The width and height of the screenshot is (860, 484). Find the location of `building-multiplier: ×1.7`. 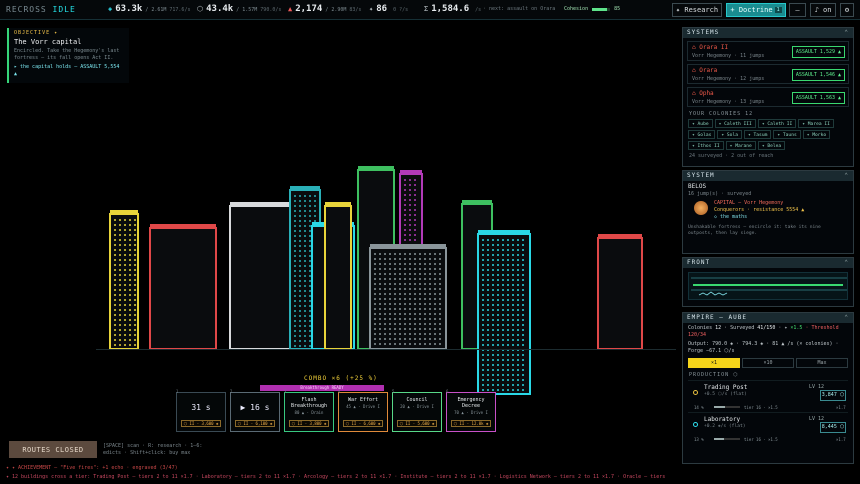

building-multiplier: ×1.7 is located at coordinates (841, 439).